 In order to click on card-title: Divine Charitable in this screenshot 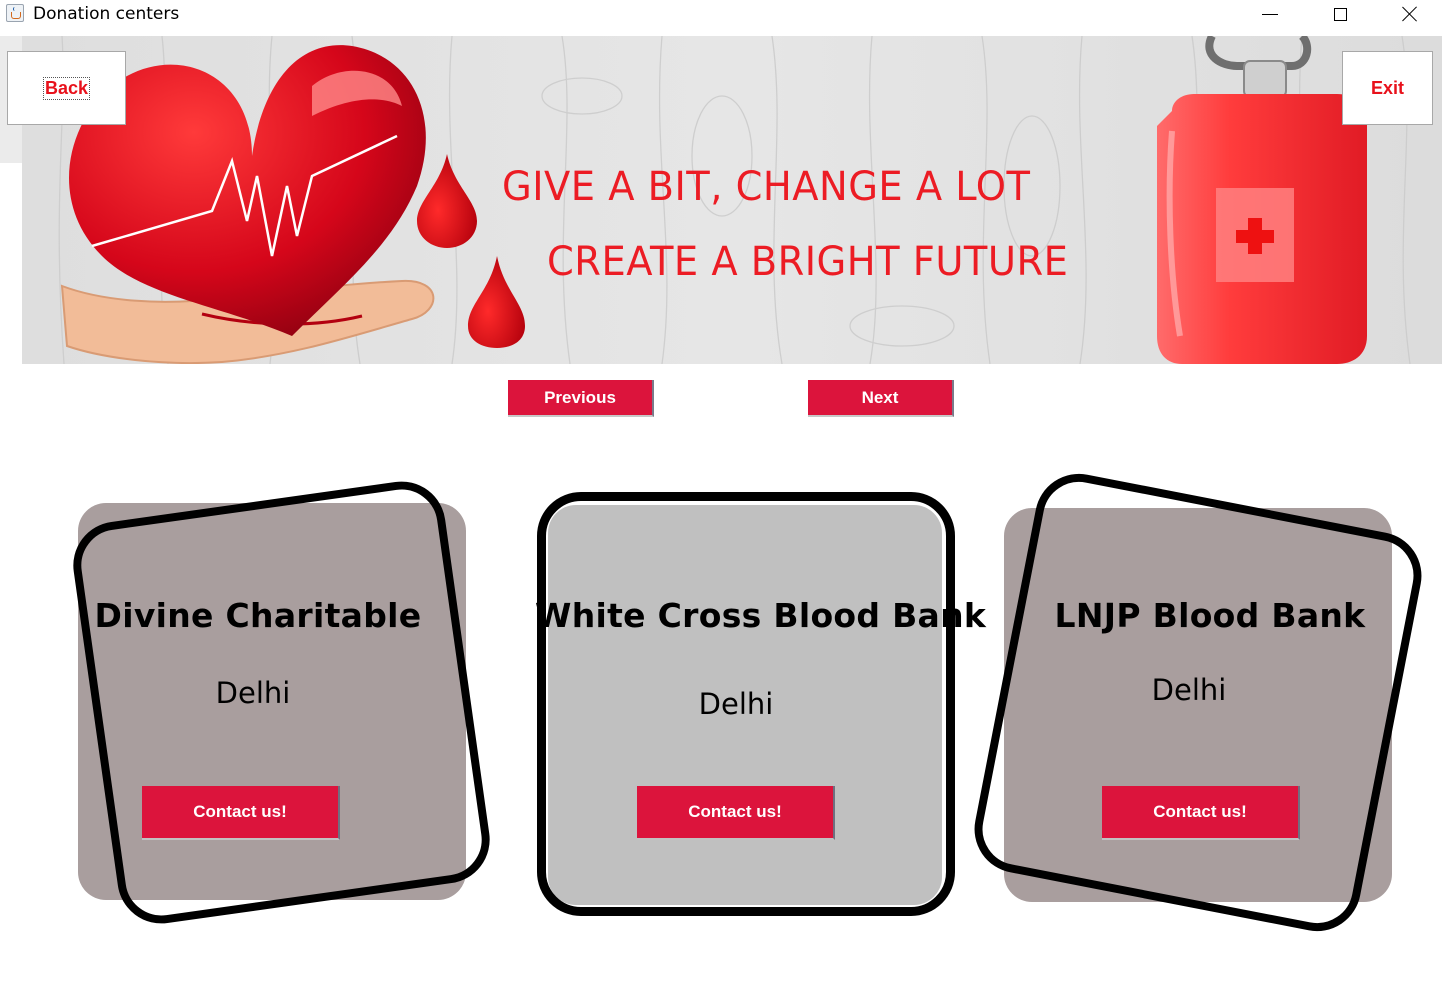, I will do `click(258, 615)`.